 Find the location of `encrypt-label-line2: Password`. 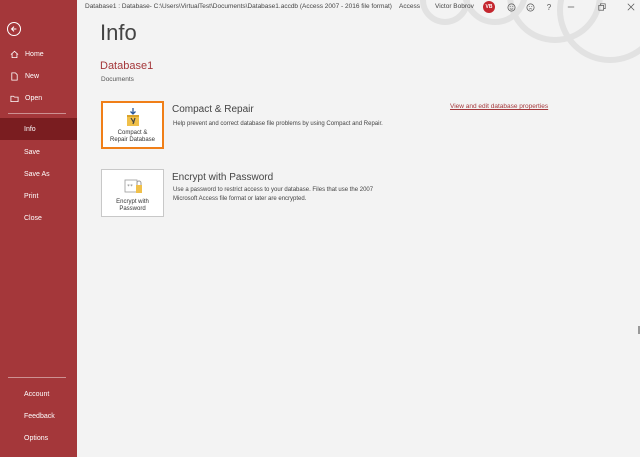

encrypt-label-line2: Password is located at coordinates (132, 209).